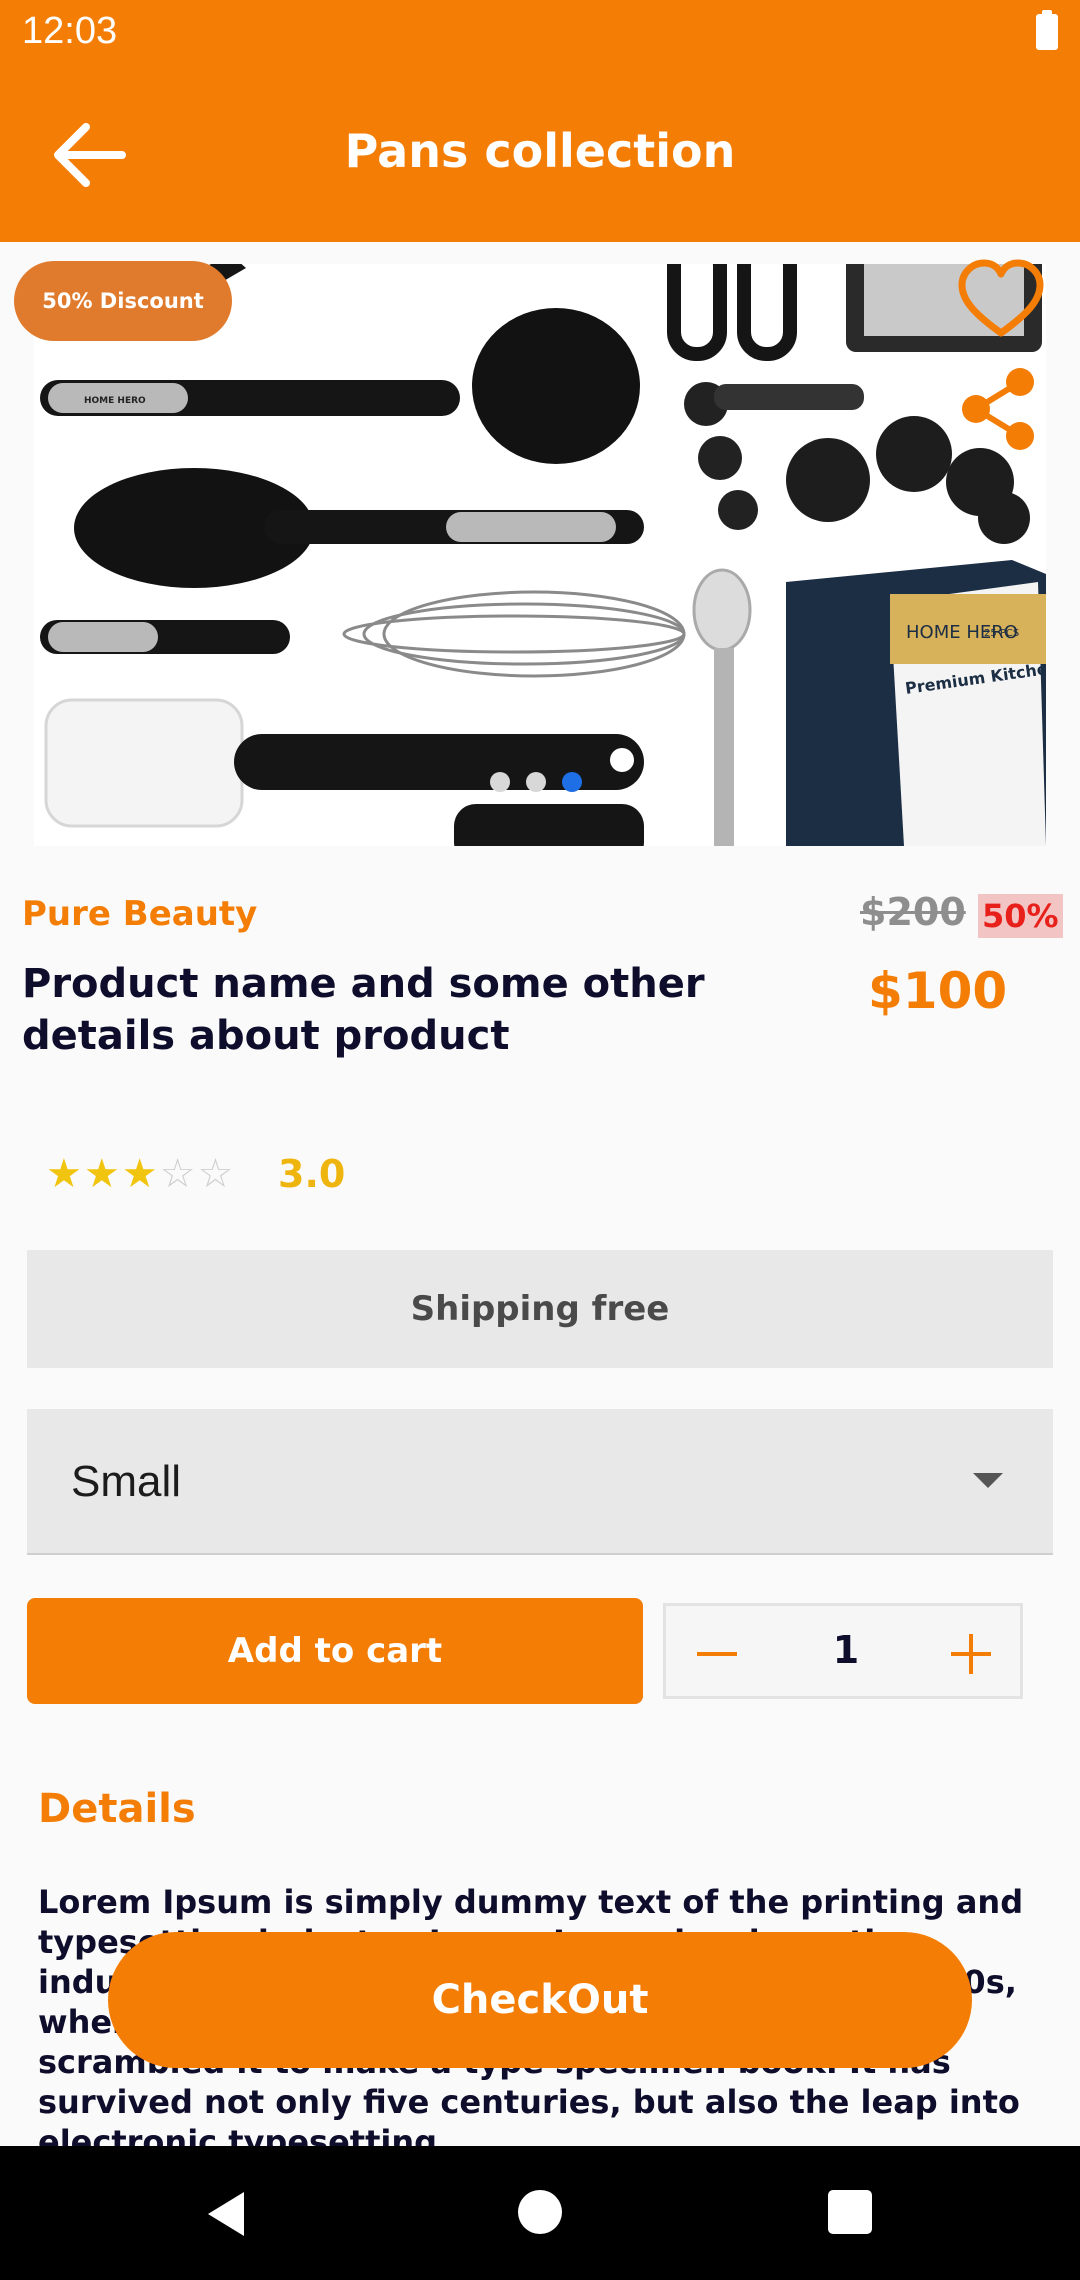  I want to click on app-bar: Pans collection, so click(540, 154).